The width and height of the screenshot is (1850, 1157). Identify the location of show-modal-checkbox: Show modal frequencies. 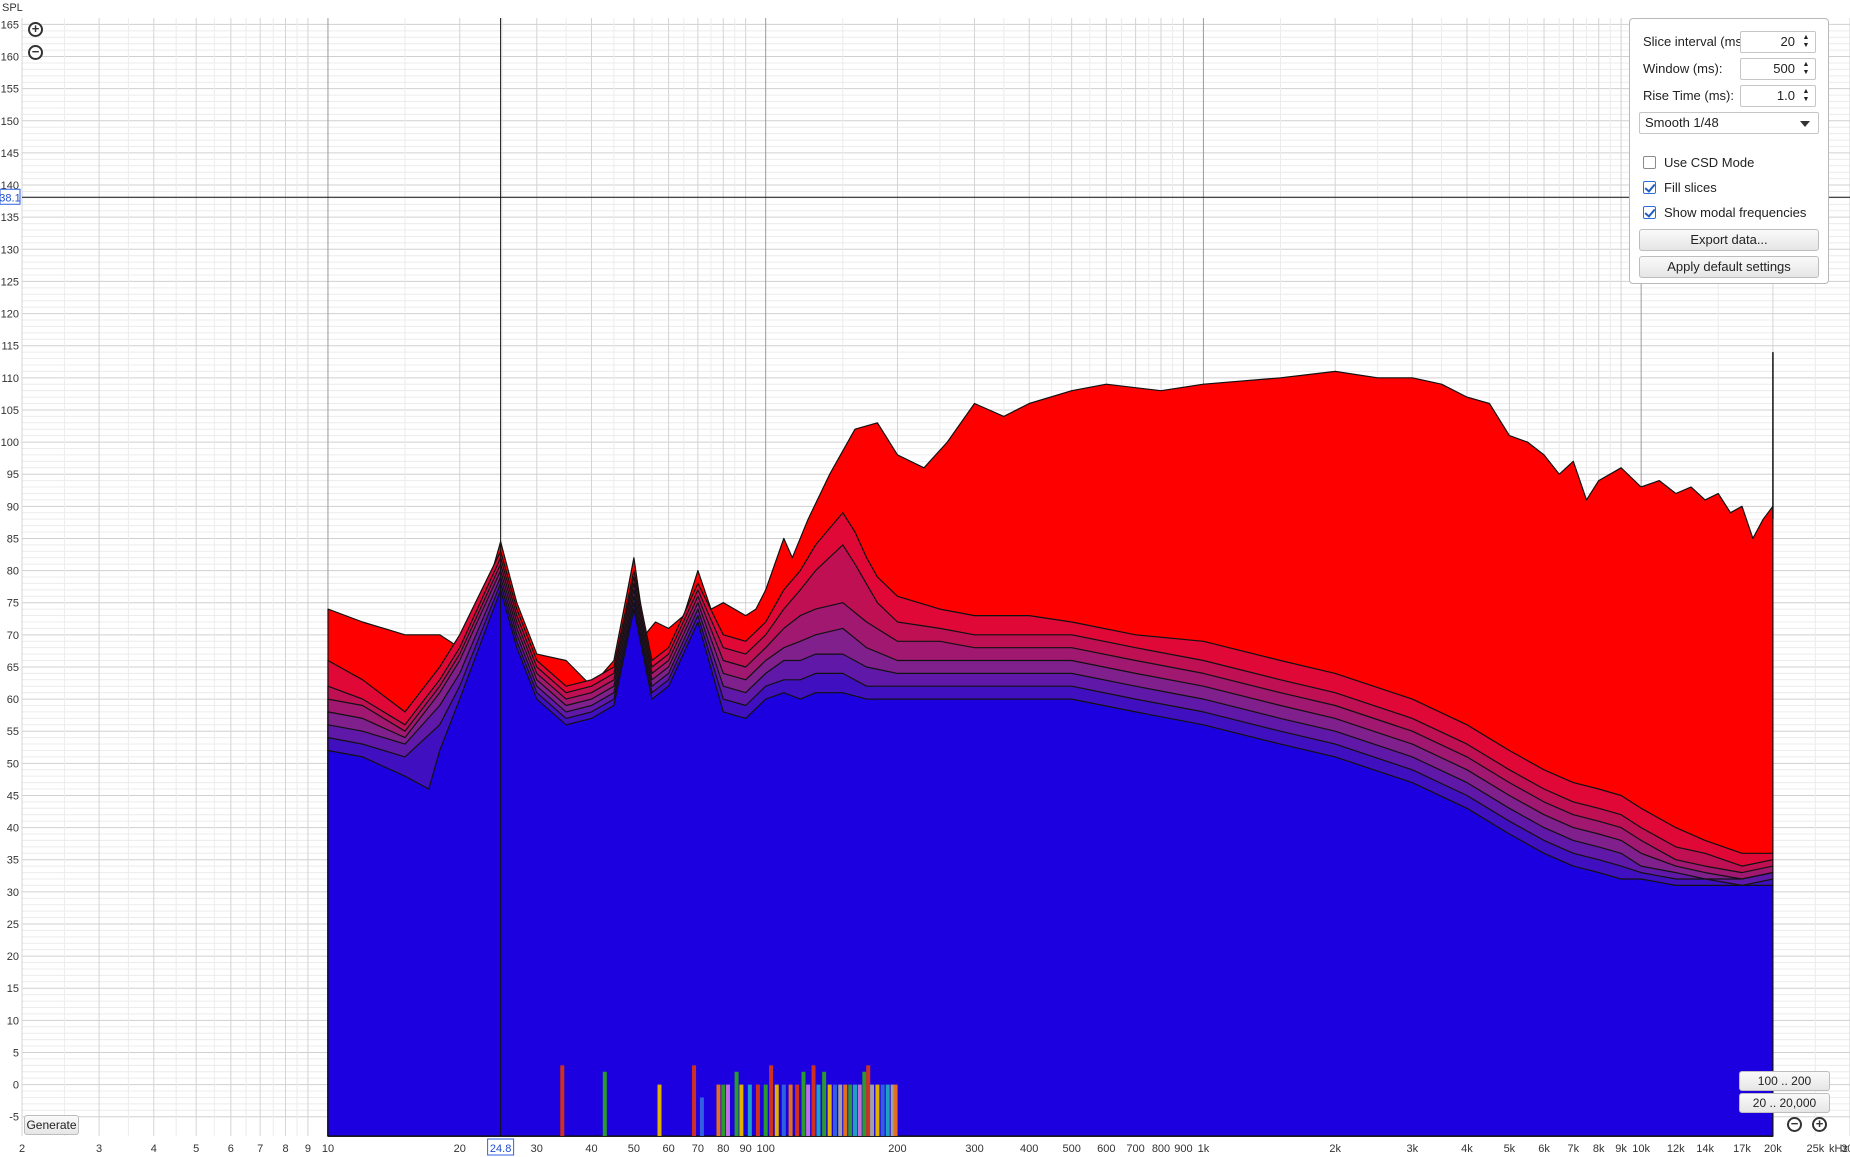
(1724, 213).